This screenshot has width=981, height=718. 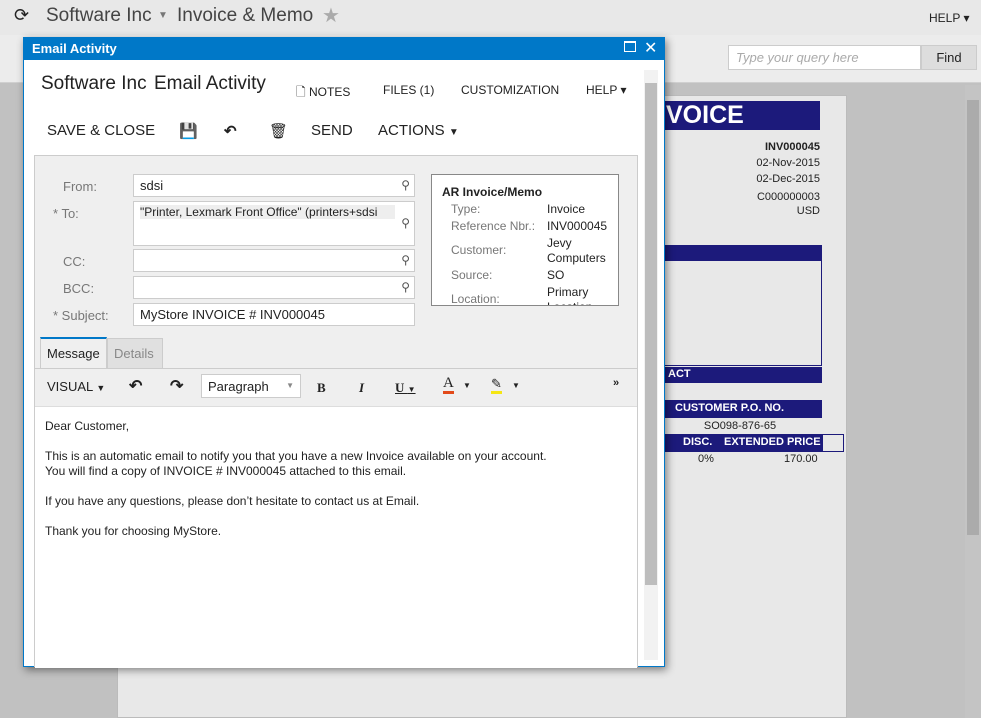 What do you see at coordinates (301, 92) in the screenshot?
I see `note-icon: 🗋` at bounding box center [301, 92].